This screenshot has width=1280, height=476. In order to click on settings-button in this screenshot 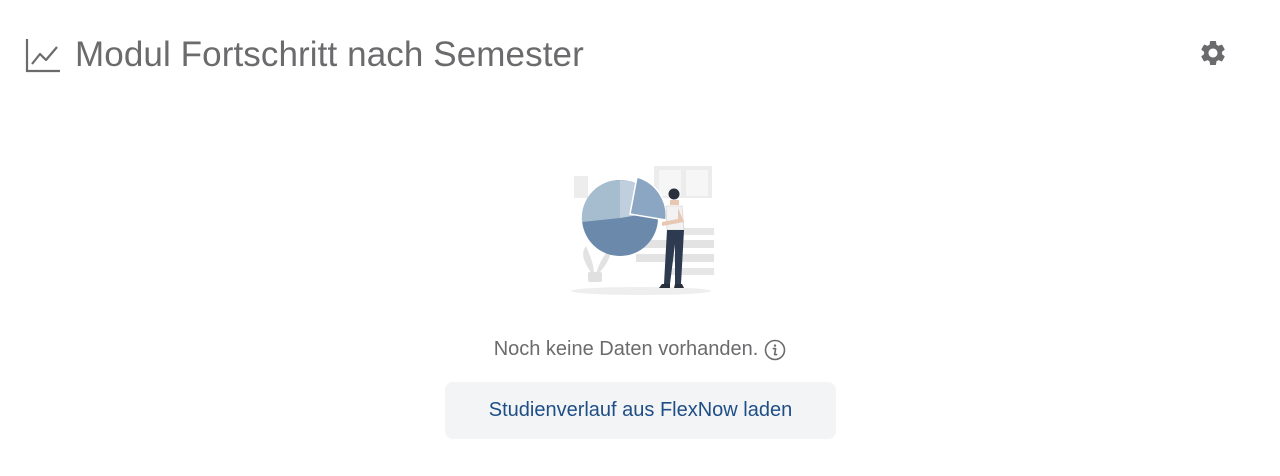, I will do `click(1213, 55)`.